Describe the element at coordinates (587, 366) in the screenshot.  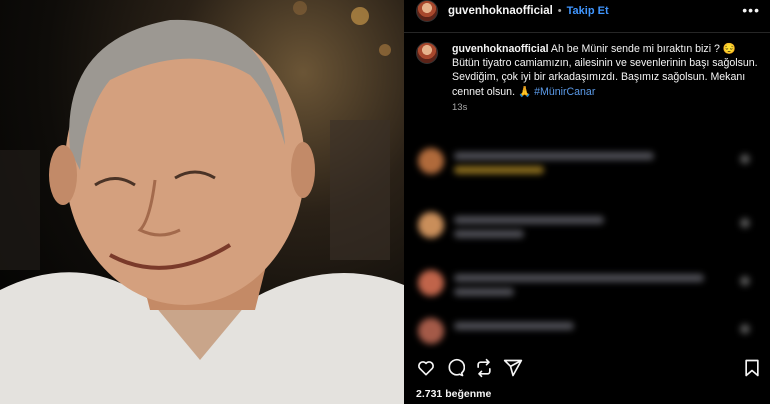
I see `post-actions` at that location.